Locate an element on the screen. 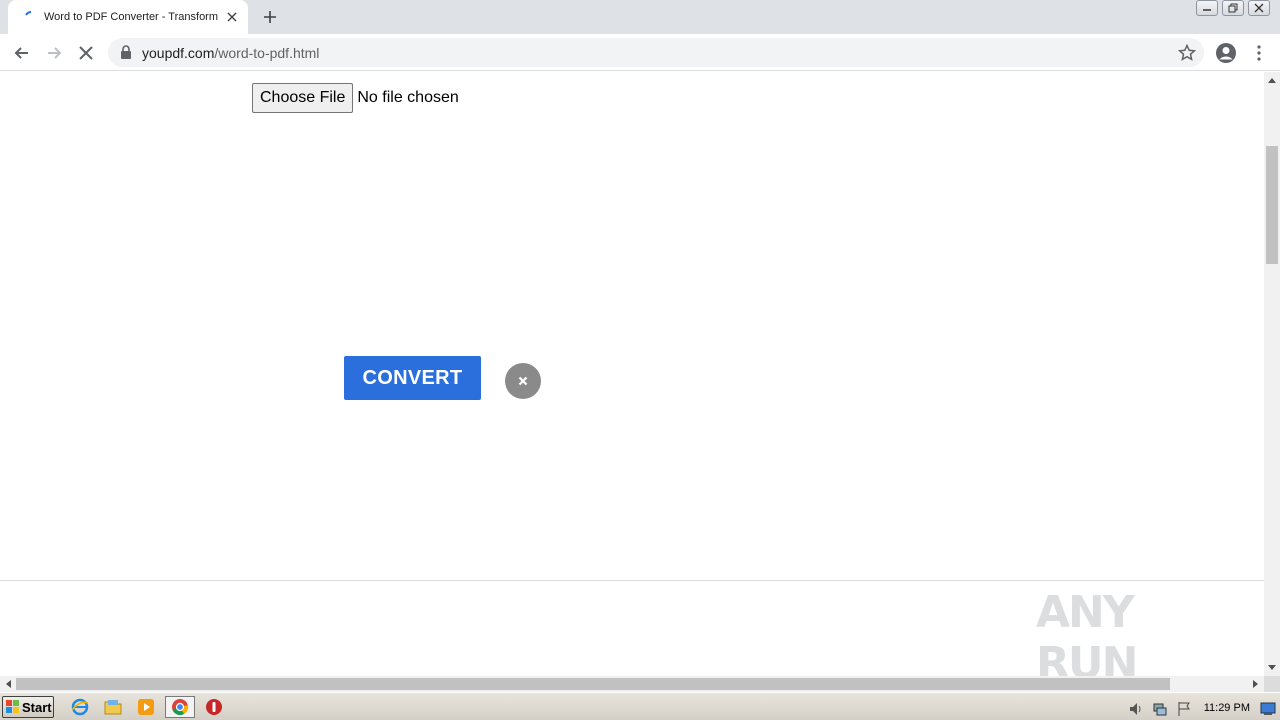  vertical-scroll-thumb is located at coordinates (1272, 205).